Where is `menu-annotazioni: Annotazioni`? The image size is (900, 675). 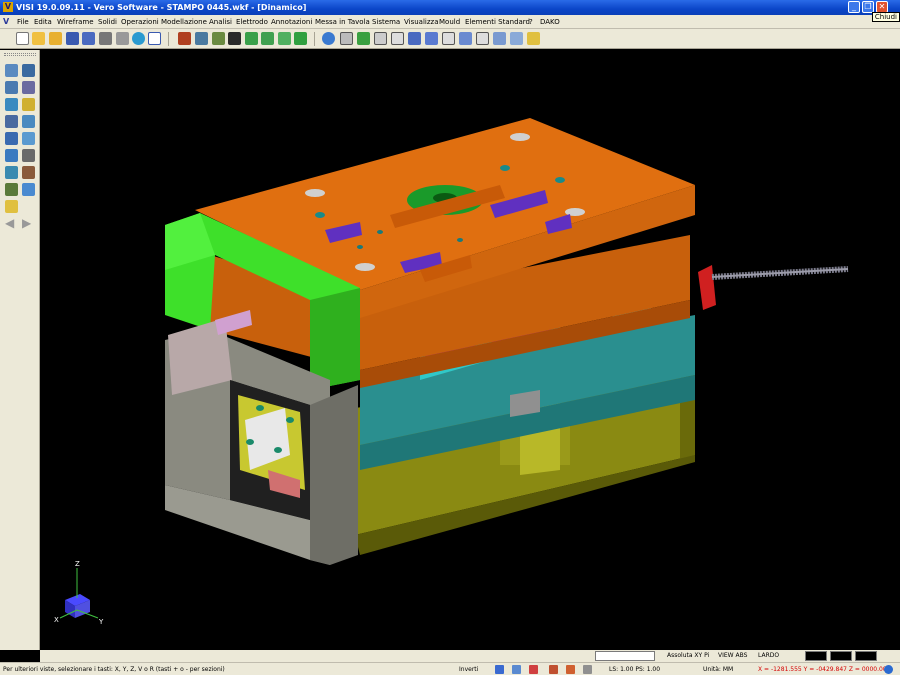 menu-annotazioni: Annotazioni is located at coordinates (291, 22).